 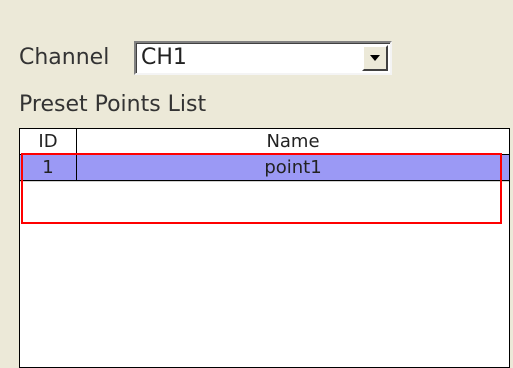 What do you see at coordinates (48, 167) in the screenshot?
I see `row-id-cell: 1` at bounding box center [48, 167].